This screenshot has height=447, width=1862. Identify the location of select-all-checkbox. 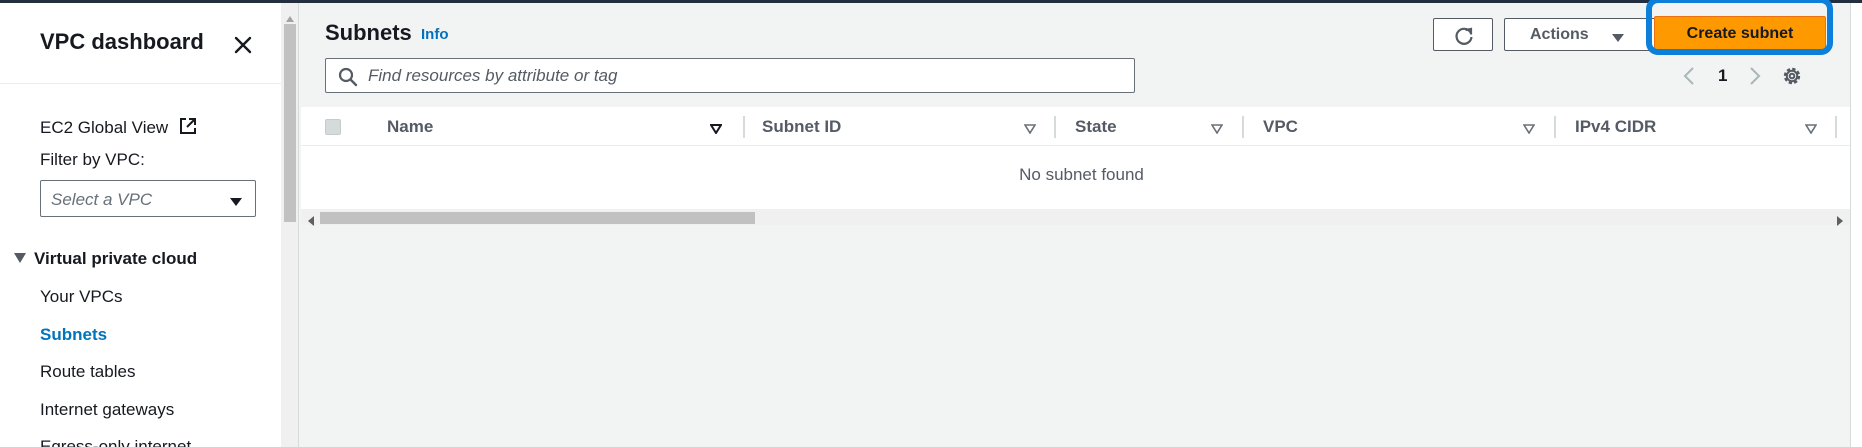
(333, 127).